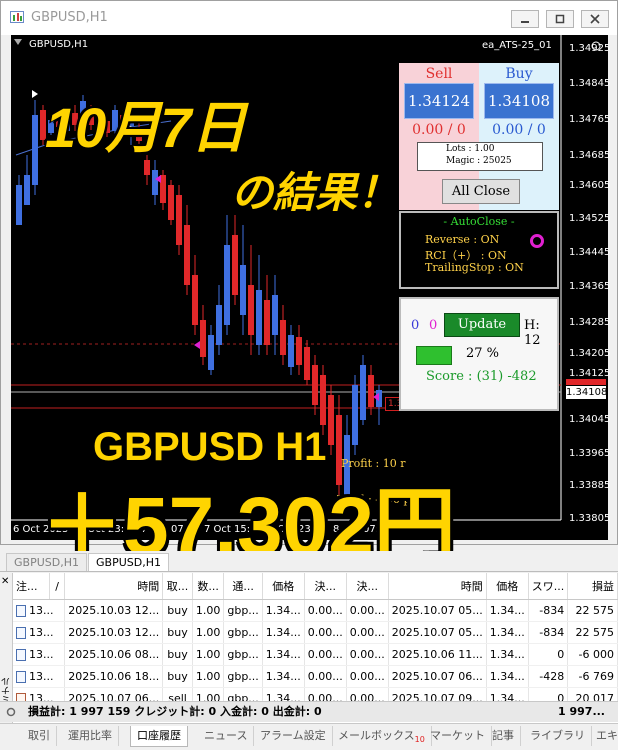 The image size is (618, 750). Describe the element at coordinates (503, 736) in the screenshot. I see `tab-articles: 記事` at that location.